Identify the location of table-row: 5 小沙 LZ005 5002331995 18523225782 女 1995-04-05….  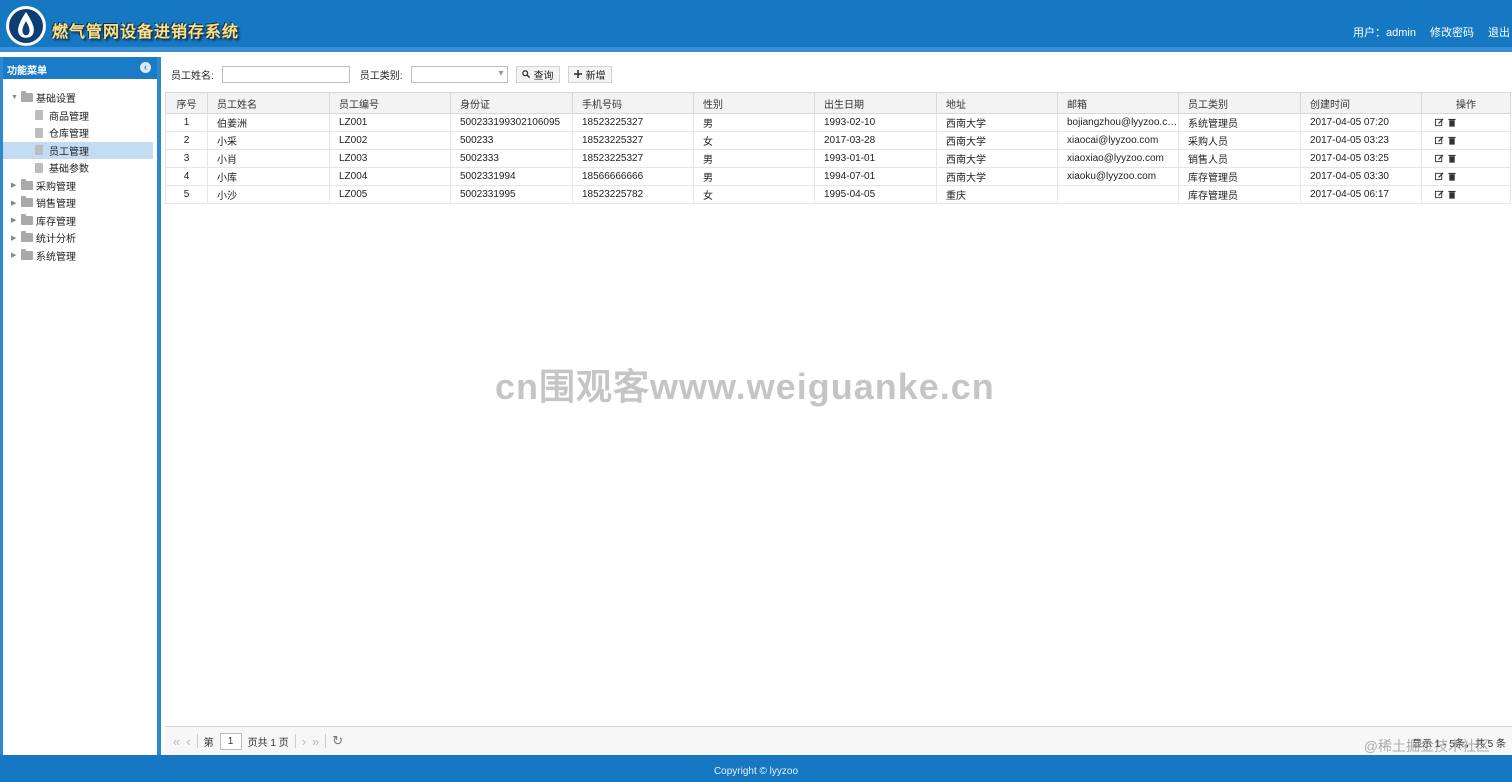
(838, 194).